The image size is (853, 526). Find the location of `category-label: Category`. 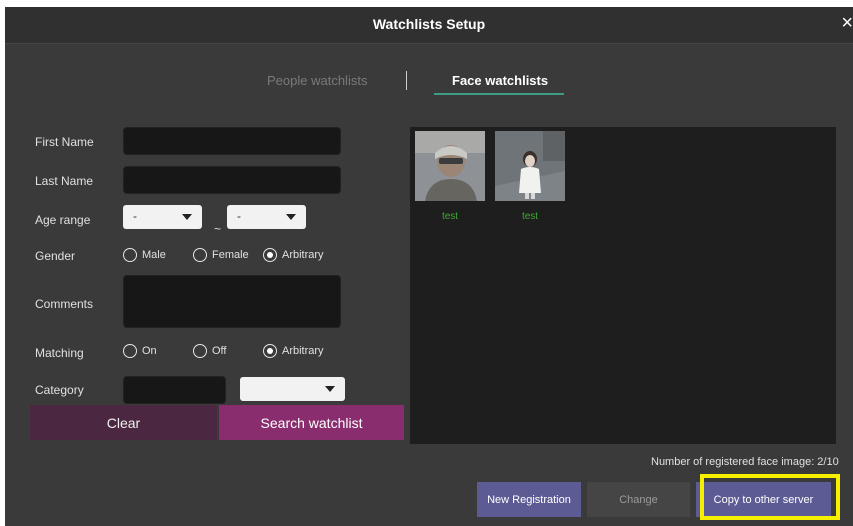

category-label: Category is located at coordinates (59, 390).